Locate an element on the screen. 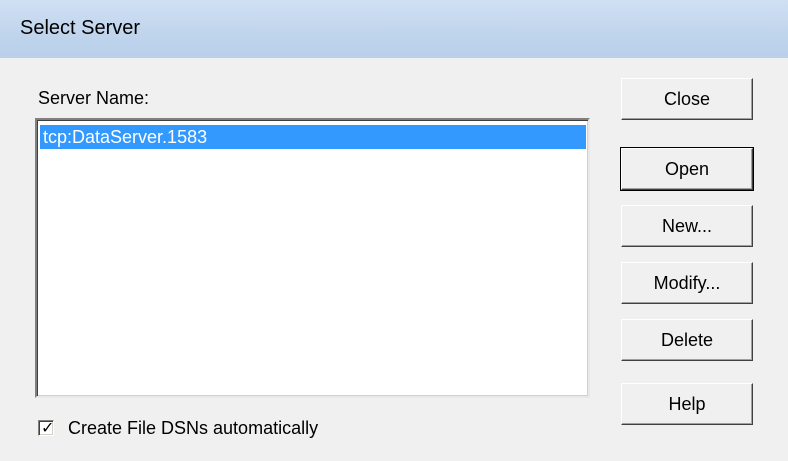  close-button: Close is located at coordinates (687, 99).